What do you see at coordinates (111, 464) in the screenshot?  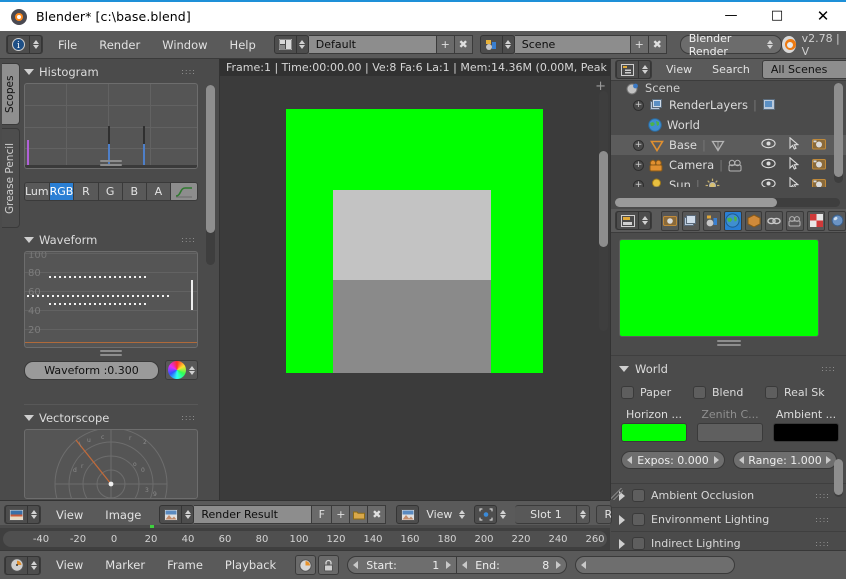 I see `vectorscope-graph: \ u c r2 dr o0 39` at bounding box center [111, 464].